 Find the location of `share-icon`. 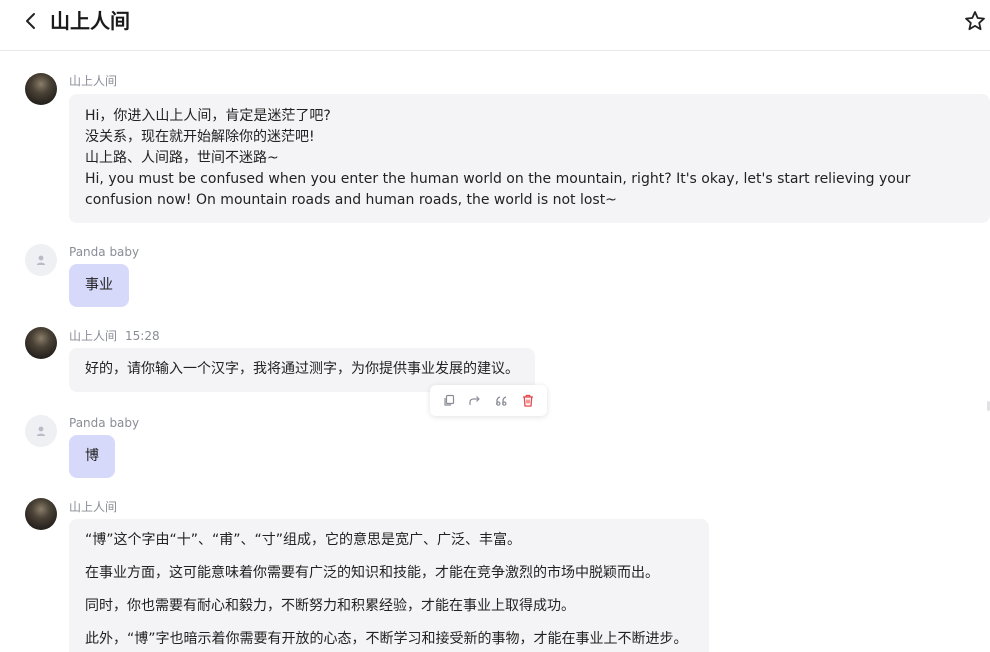

share-icon is located at coordinates (474, 400).